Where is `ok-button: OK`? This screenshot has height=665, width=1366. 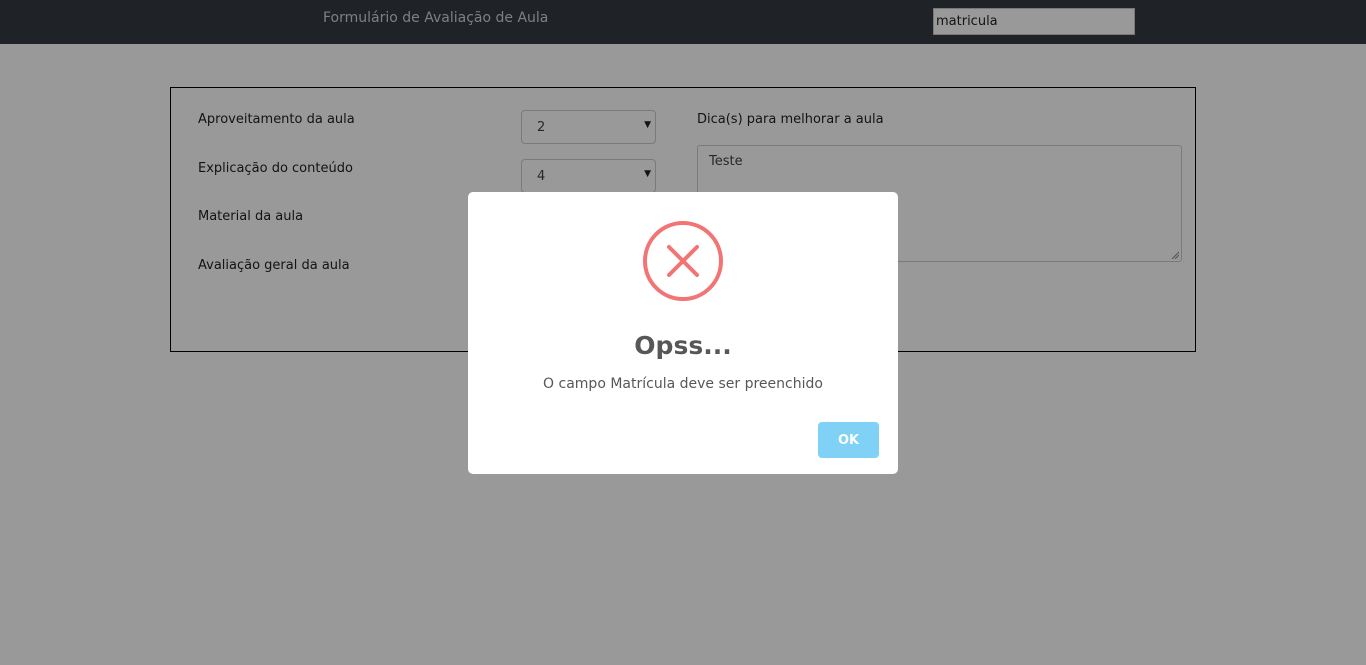 ok-button: OK is located at coordinates (848, 440).